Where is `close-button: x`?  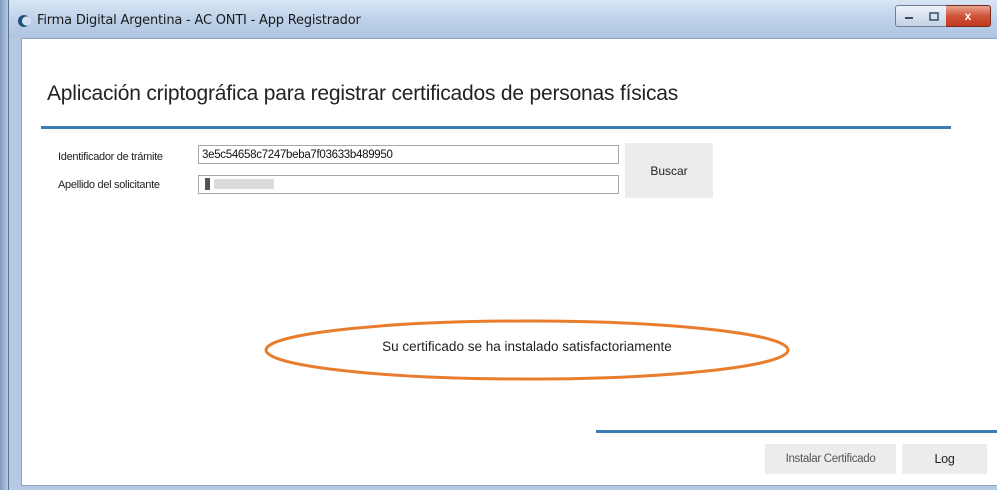 close-button: x is located at coordinates (968, 16).